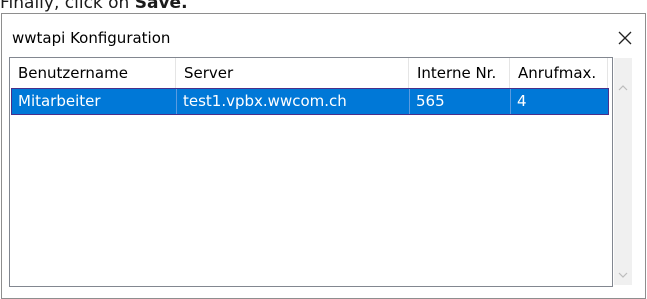 This screenshot has height=299, width=647. I want to click on instruction-action: Save., so click(161, 6).